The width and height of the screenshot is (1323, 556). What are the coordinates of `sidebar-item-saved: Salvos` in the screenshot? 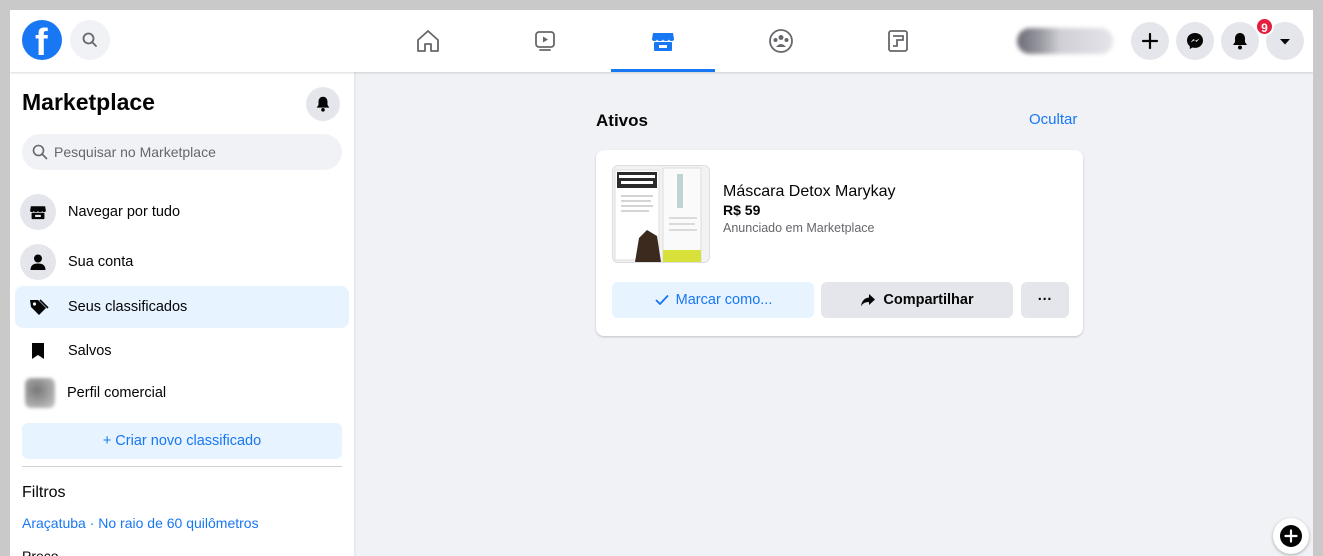 It's located at (182, 351).